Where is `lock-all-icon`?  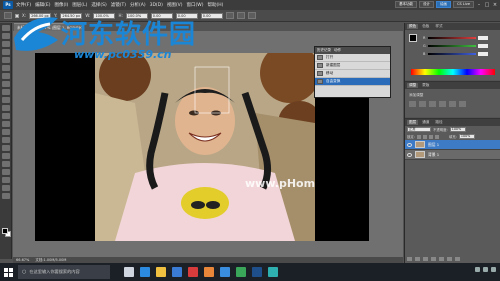
lock-all-icon is located at coordinates (436, 136).